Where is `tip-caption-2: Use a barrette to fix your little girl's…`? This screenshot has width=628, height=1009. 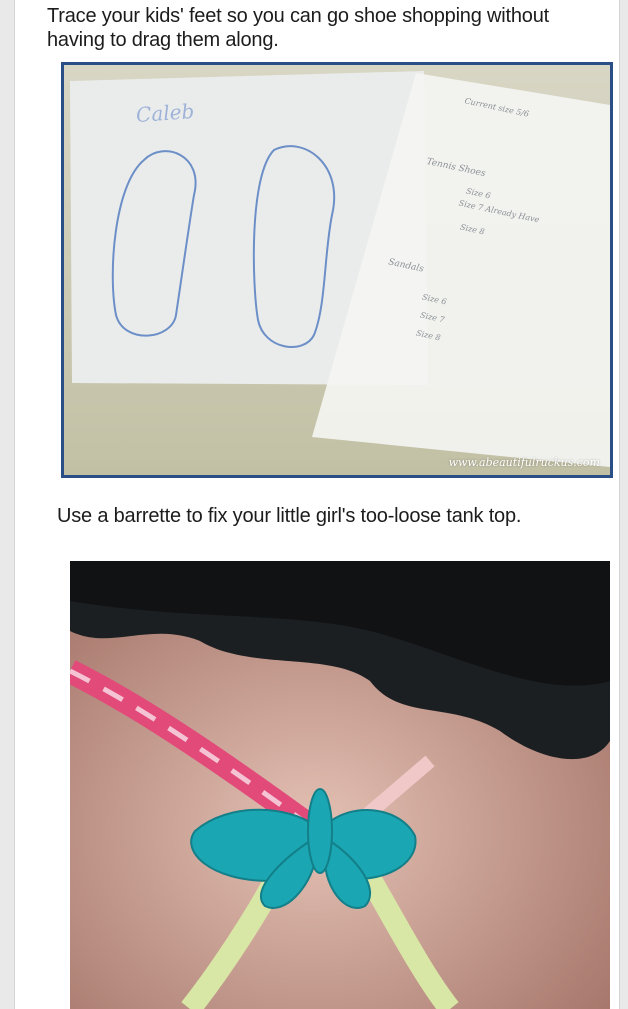 tip-caption-2: Use a barrette to fix your little girl's… is located at coordinates (289, 516).